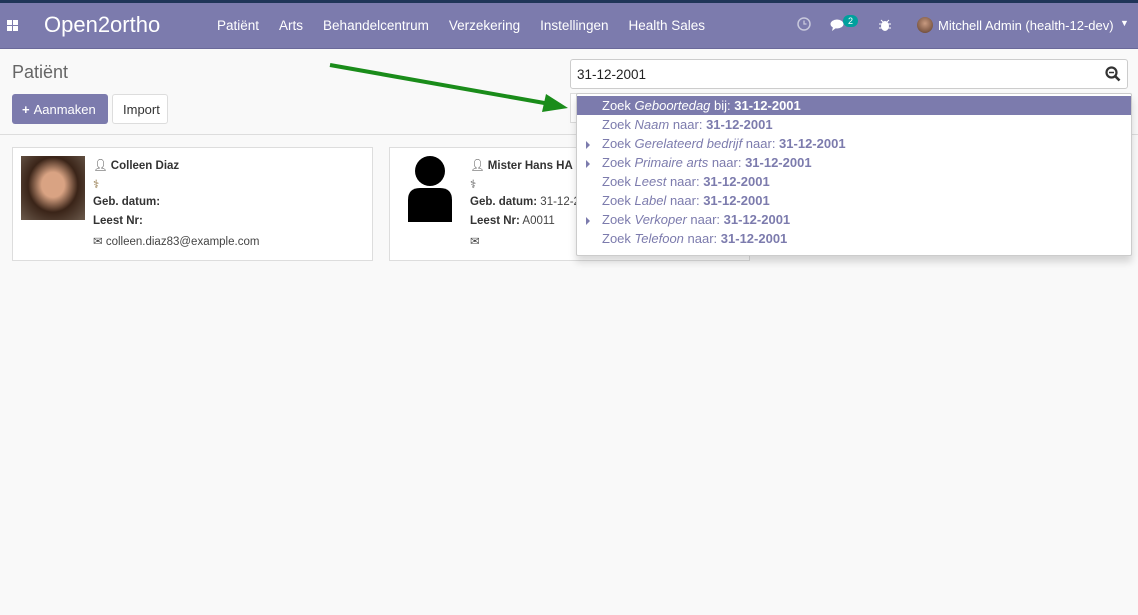  I want to click on search-suggestion: Zoek Leest naar: 31-12-2001, so click(854, 181).